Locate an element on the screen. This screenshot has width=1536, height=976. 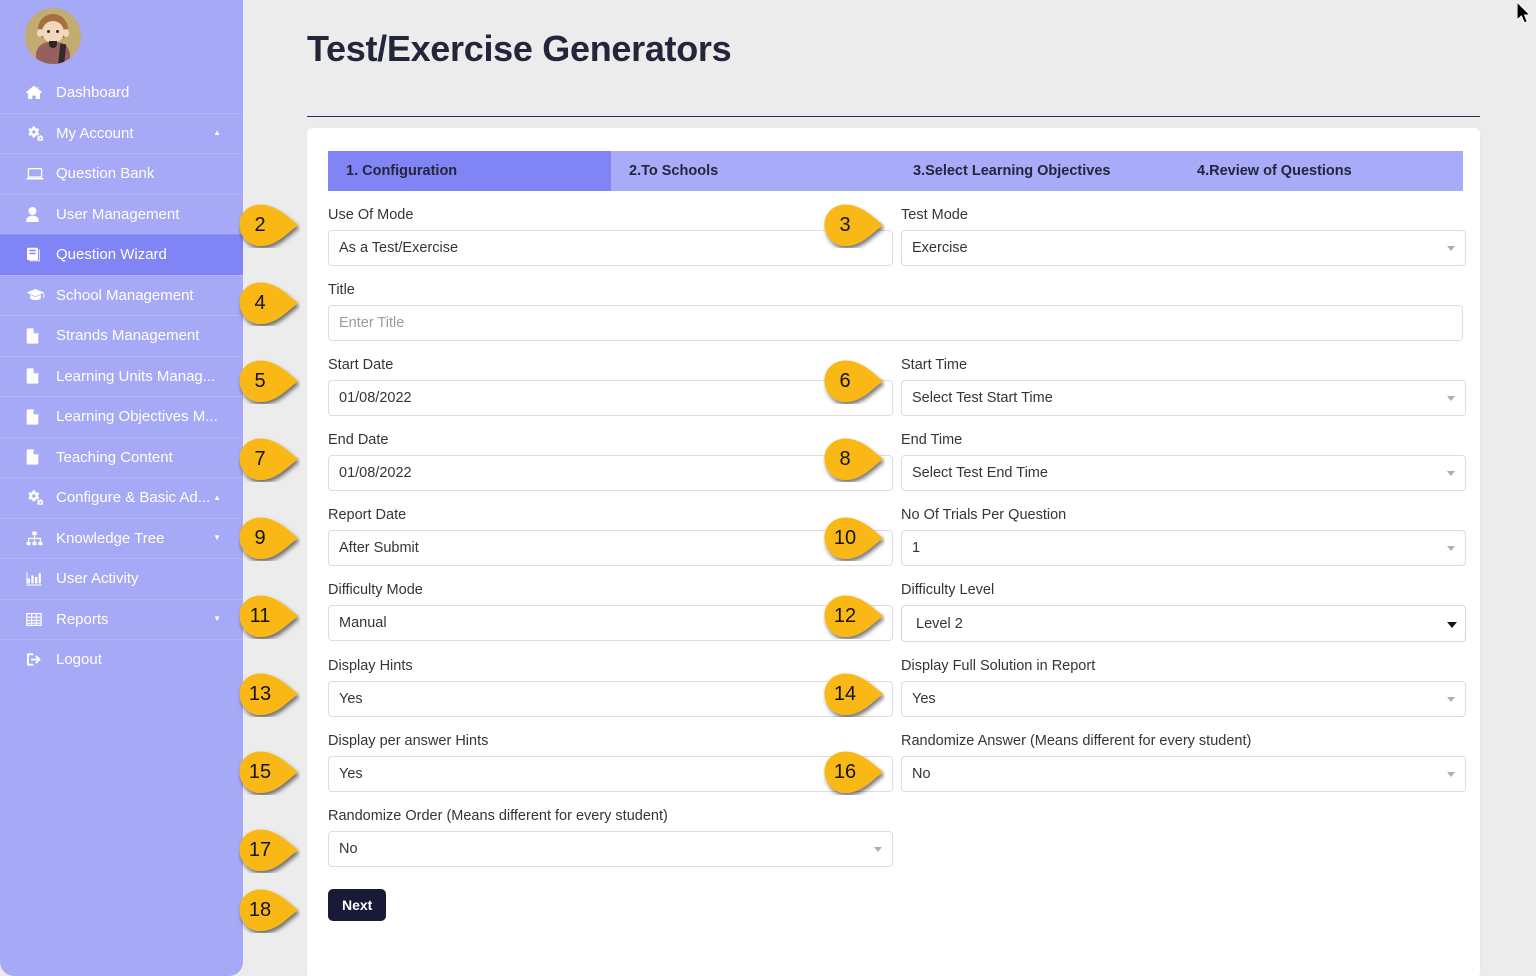
next-button: Next is located at coordinates (357, 905).